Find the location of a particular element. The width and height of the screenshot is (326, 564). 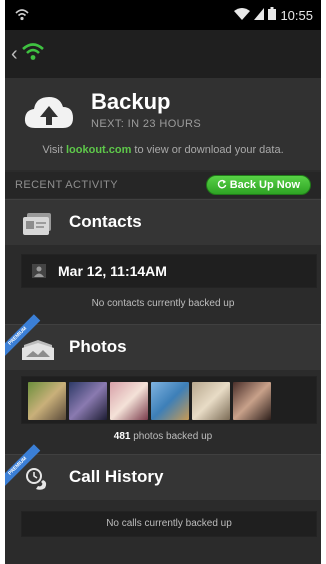

photos-stack-icon is located at coordinates (38, 349).